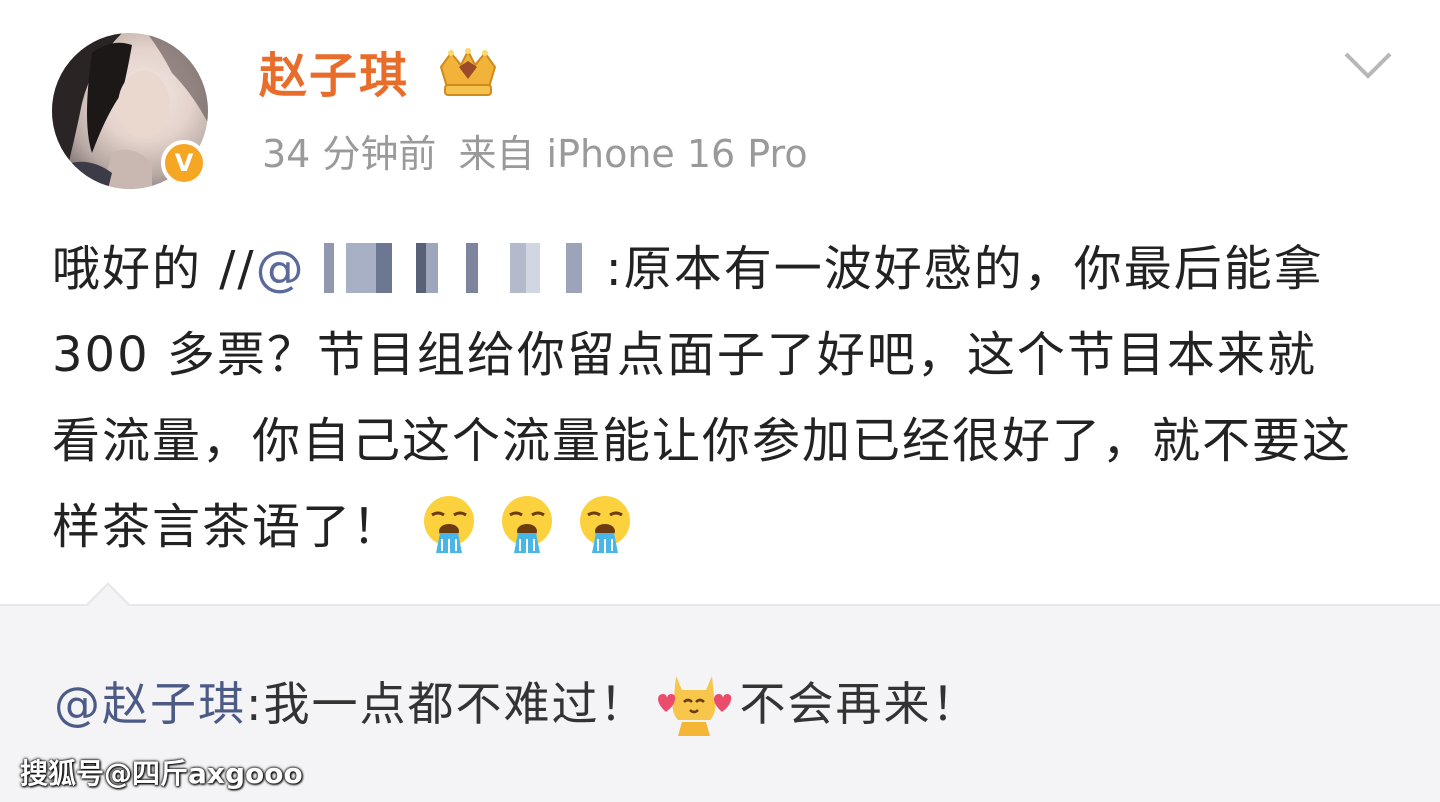 The height and width of the screenshot is (802, 1440). I want to click on blurred-mention, so click(455, 268).